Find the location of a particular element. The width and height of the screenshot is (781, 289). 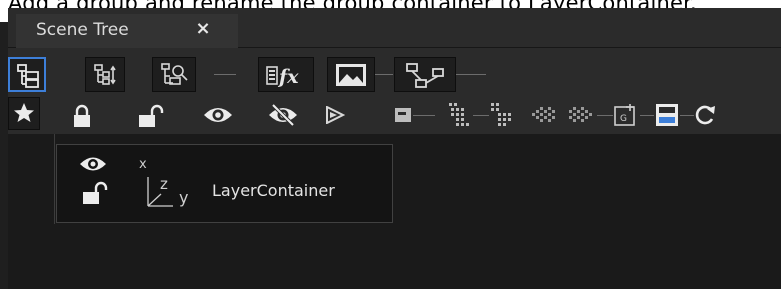

effects-button: fx is located at coordinates (286, 74).